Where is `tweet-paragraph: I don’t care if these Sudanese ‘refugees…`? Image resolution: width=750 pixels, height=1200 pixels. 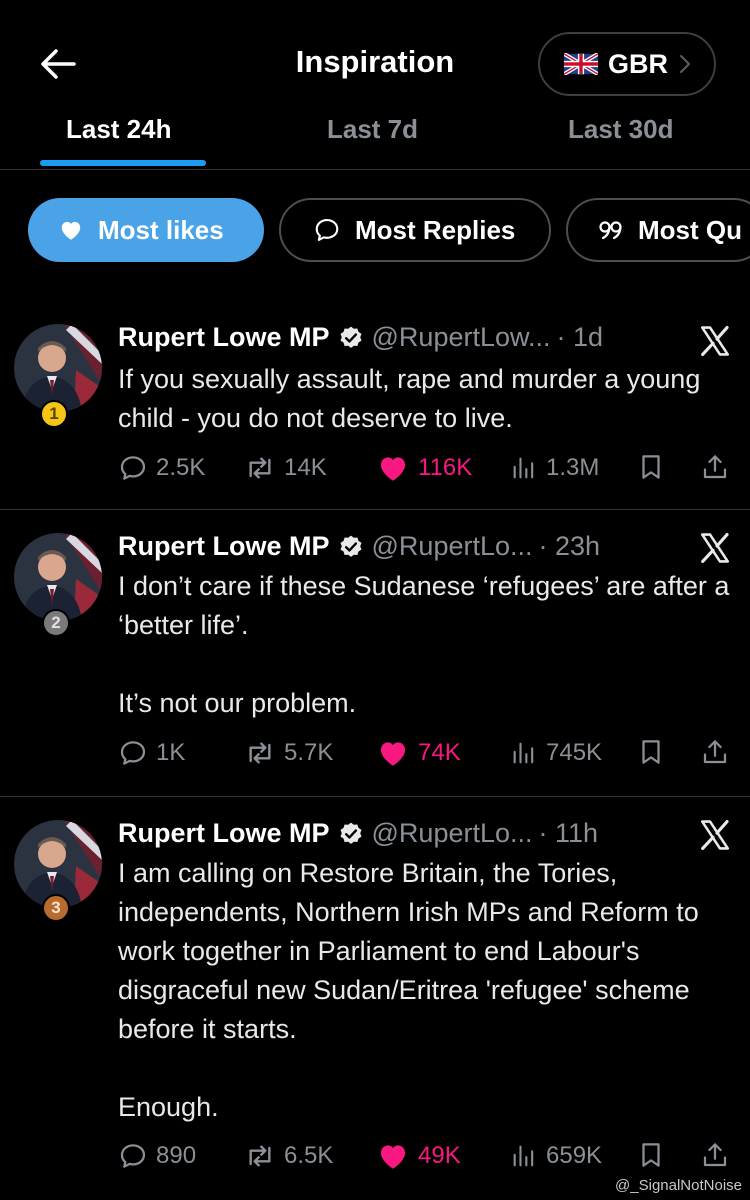
tweet-paragraph: I don’t care if these Sudanese ‘refugees… is located at coordinates (424, 605).